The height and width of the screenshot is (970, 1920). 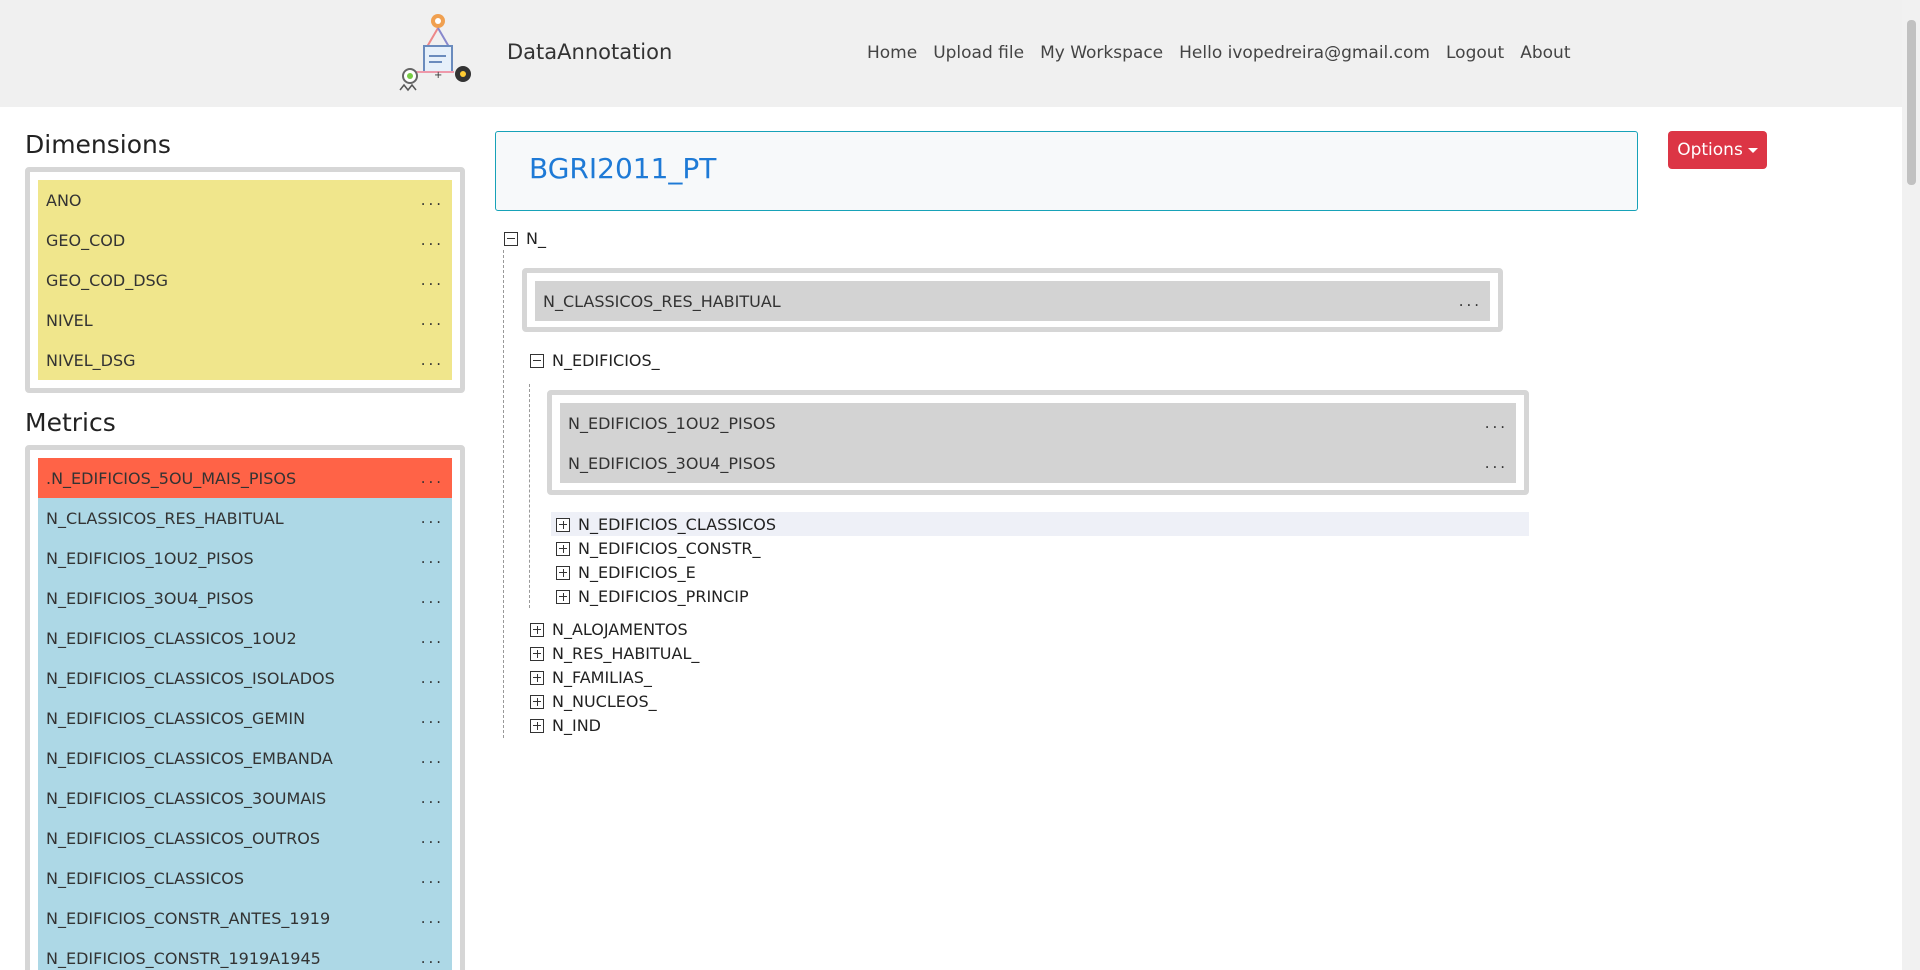 I want to click on tree-node: N_IND, so click(x=565, y=725).